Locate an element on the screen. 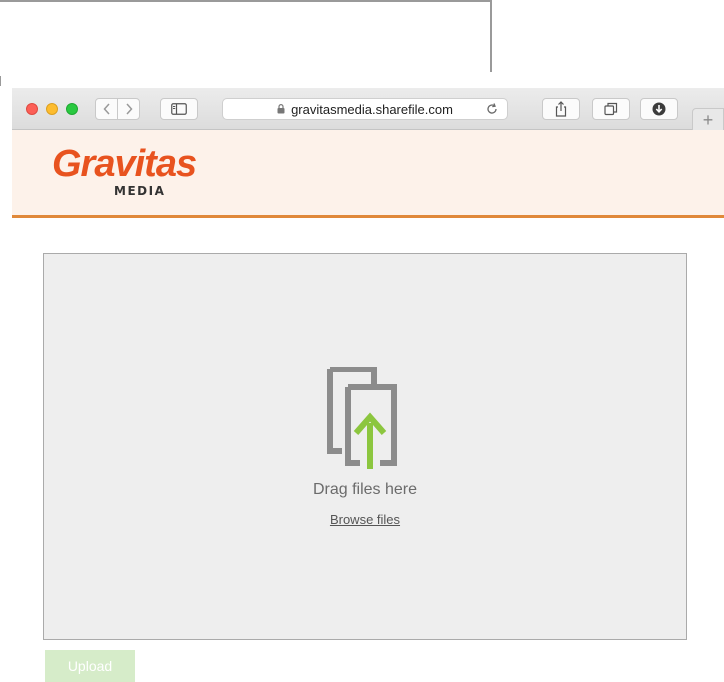 Image resolution: width=724 pixels, height=682 pixels. background-window-frame is located at coordinates (246, 36).